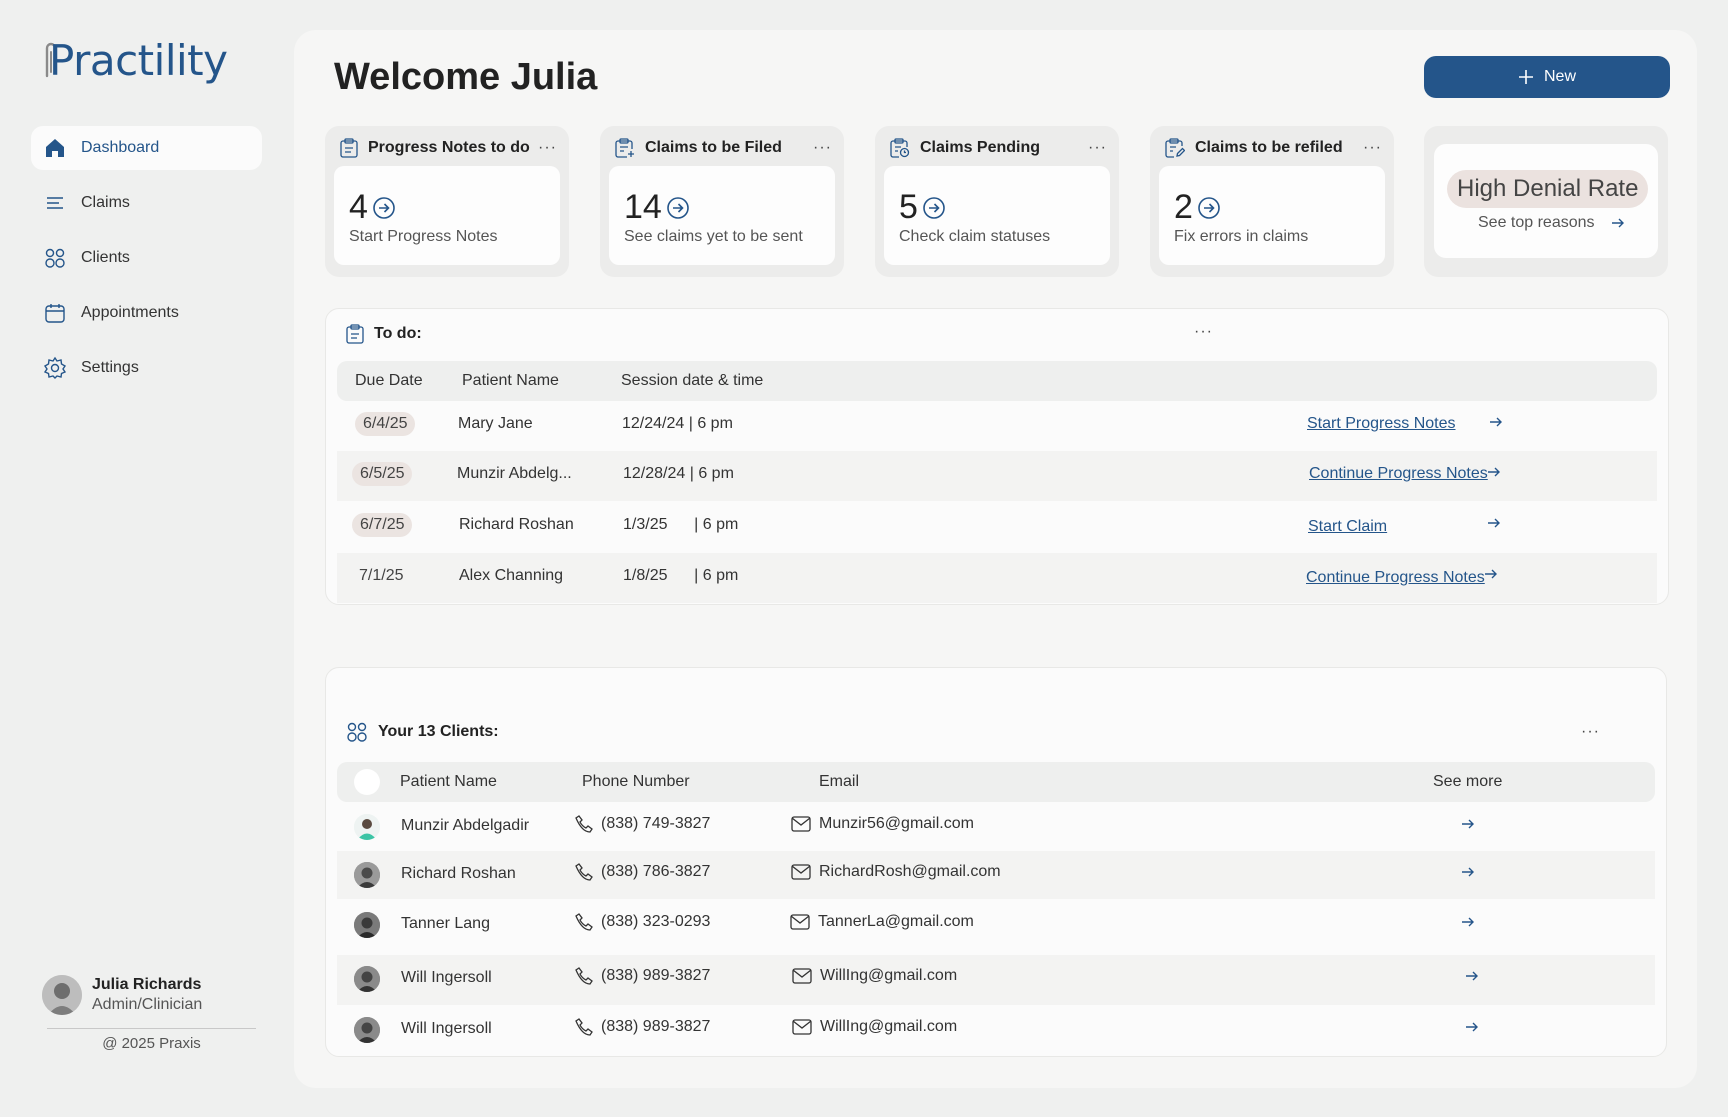 Image resolution: width=1728 pixels, height=1117 pixels. I want to click on sidebar-item-clients: Clients, so click(146, 258).